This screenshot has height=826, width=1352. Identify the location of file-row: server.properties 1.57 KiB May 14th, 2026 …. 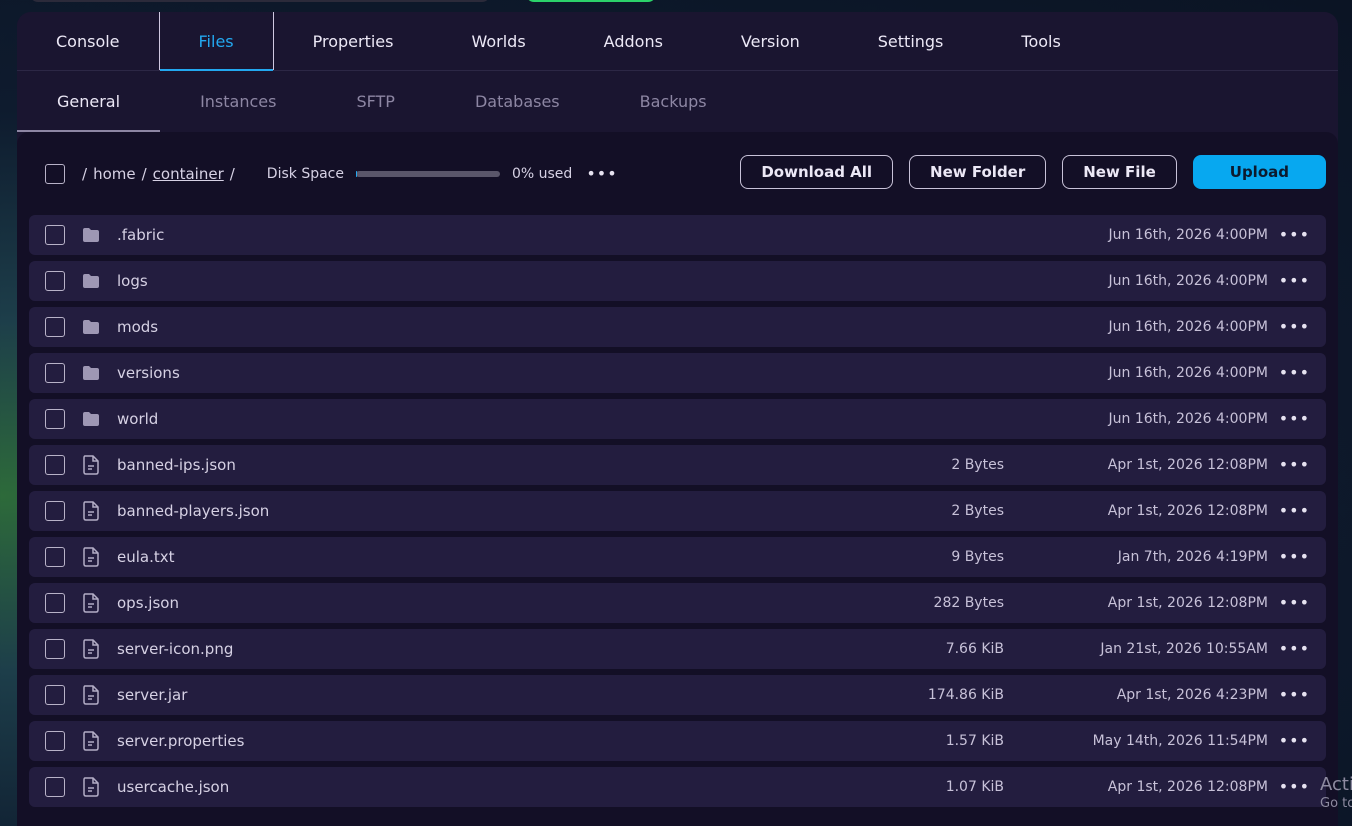
(677, 741).